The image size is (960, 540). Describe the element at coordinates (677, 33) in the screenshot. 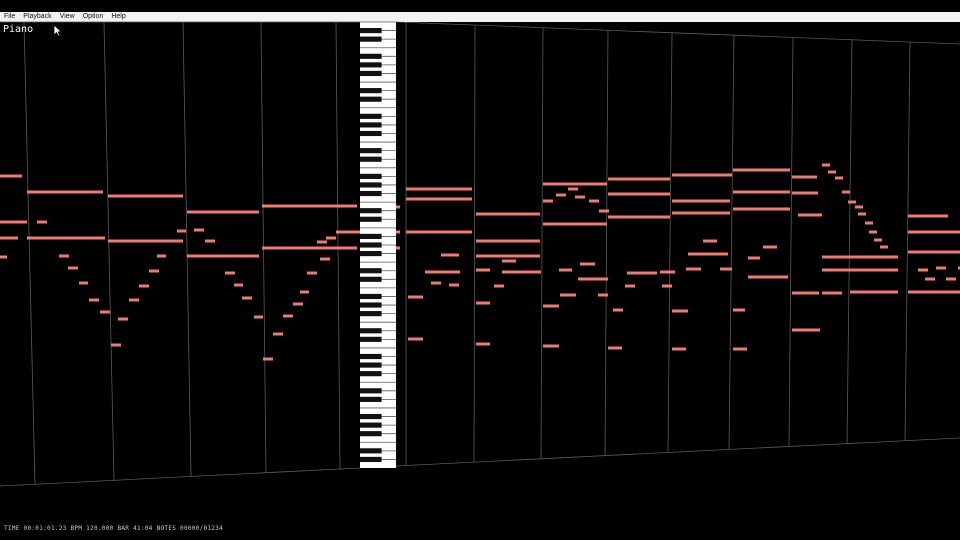

I see `grid-top-edge-right` at that location.